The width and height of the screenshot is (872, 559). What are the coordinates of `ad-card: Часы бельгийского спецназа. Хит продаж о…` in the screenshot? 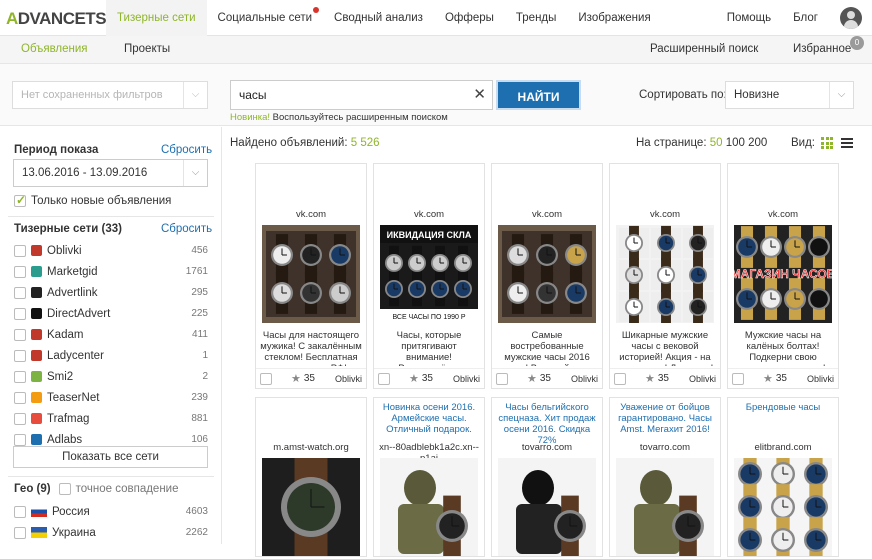 It's located at (547, 477).